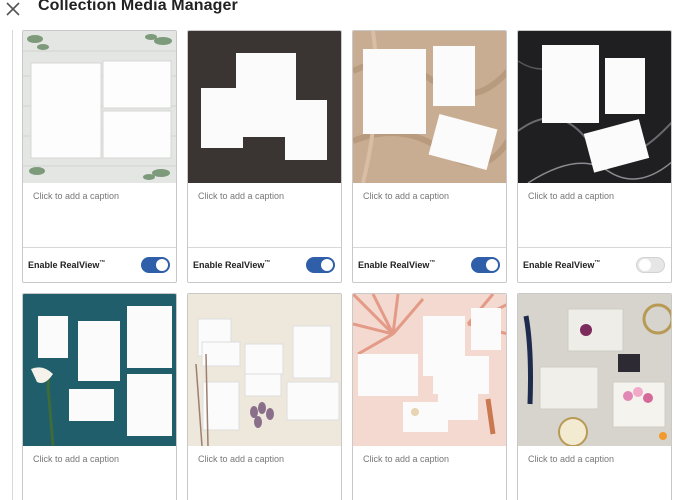 The height and width of the screenshot is (500, 675). Describe the element at coordinates (337, 10) in the screenshot. I see `header: Collection Media Manager` at that location.